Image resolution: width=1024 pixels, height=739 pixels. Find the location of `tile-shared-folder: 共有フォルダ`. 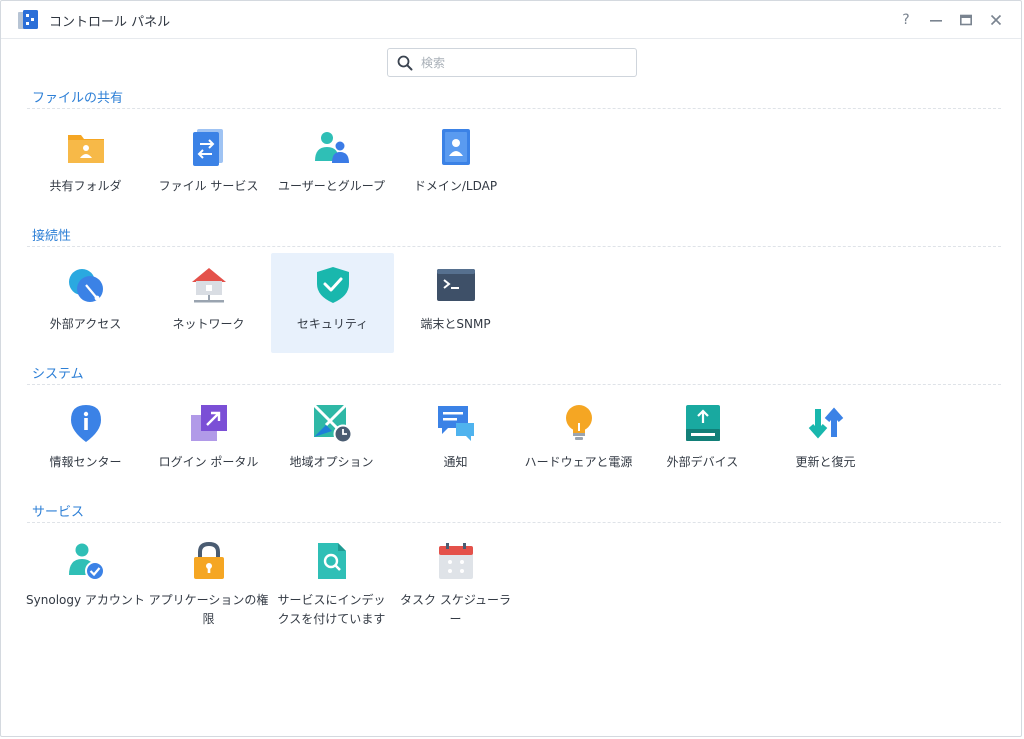

tile-shared-folder: 共有フォルダ is located at coordinates (85, 165).